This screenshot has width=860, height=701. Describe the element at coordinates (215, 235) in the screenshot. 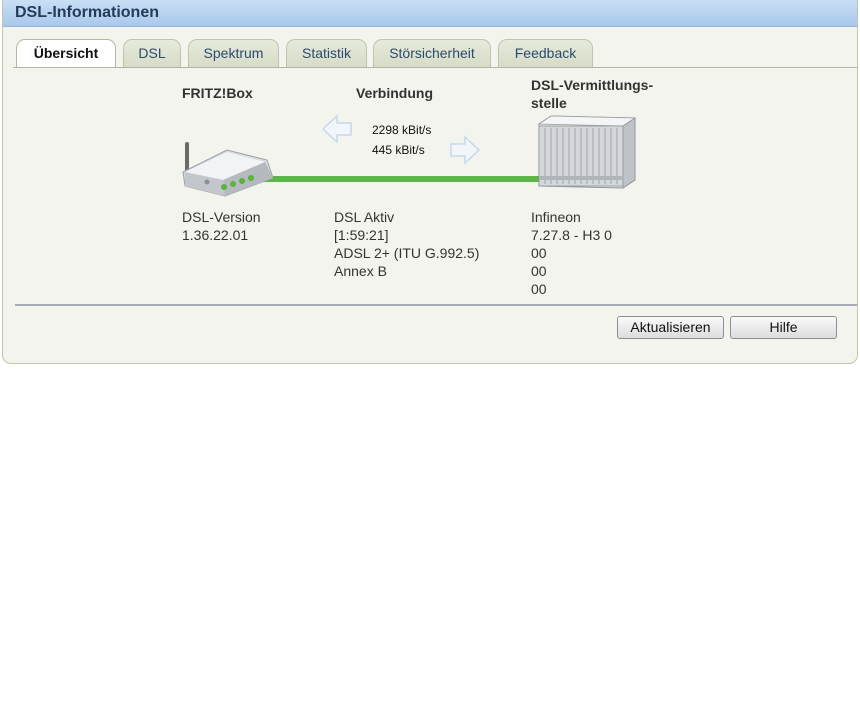

I see `dsl-version-value: 1.36.22.01` at that location.